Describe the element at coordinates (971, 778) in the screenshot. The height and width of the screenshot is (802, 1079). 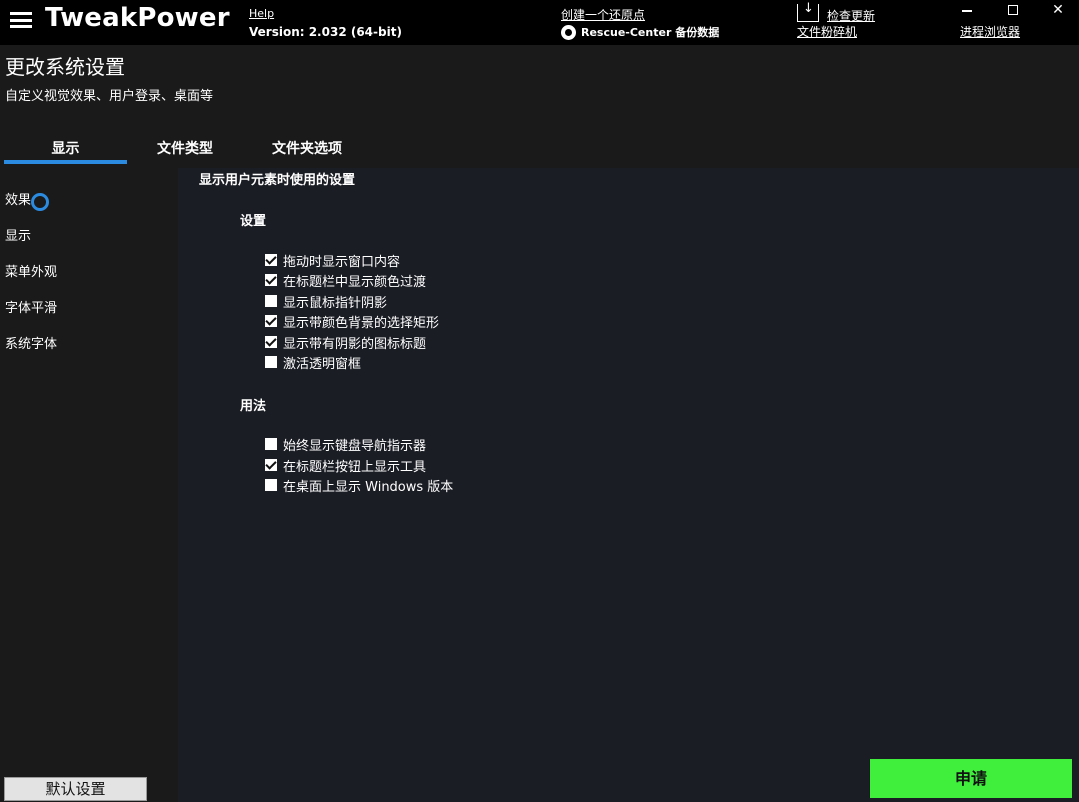
I see `apply-button: 申请` at that location.